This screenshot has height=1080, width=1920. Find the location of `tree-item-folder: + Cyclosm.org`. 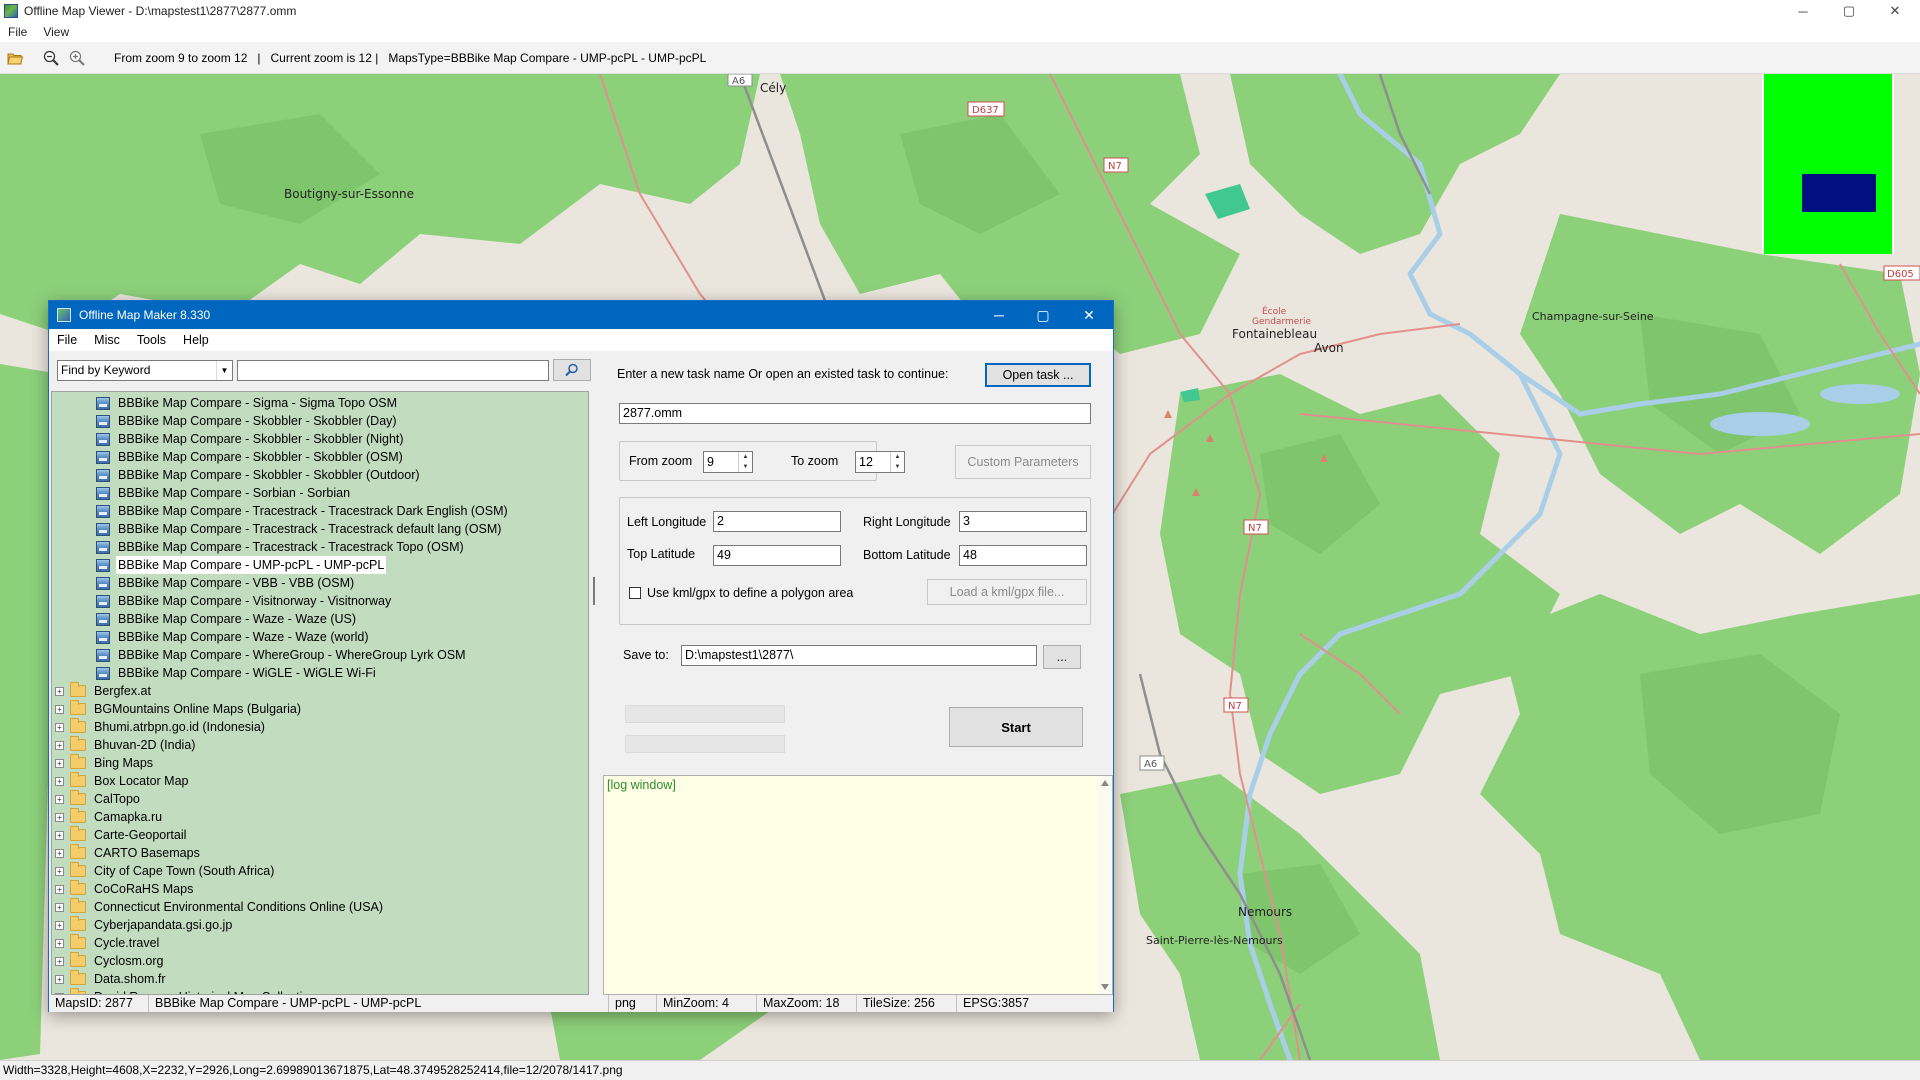

tree-item-folder: + Cyclosm.org is located at coordinates (110, 961).